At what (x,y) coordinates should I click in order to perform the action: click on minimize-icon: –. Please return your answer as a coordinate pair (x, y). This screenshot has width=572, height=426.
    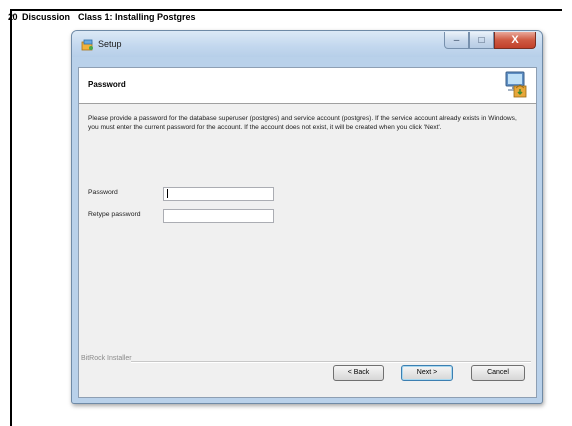
    Looking at the image, I should click on (456, 40).